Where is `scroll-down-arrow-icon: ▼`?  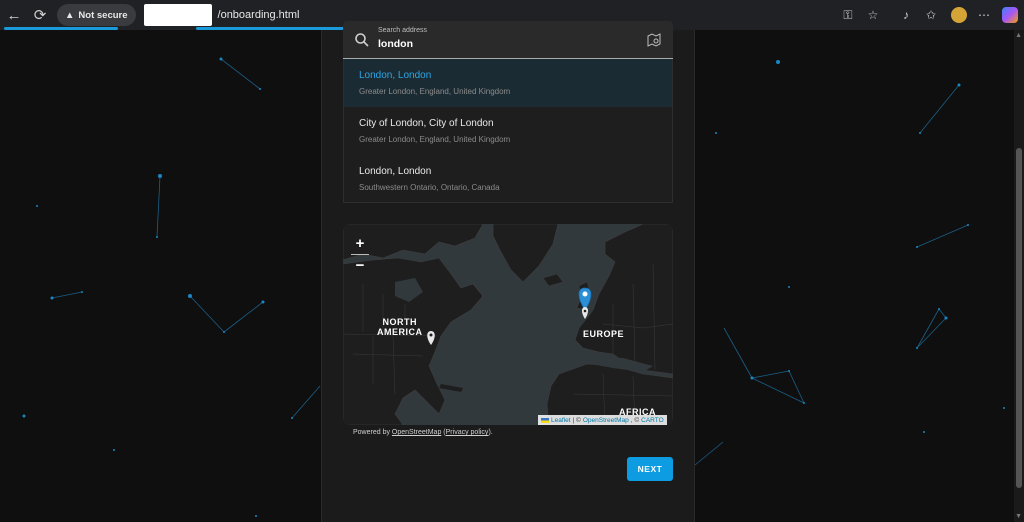
scroll-down-arrow-icon: ▼ is located at coordinates (1018, 516).